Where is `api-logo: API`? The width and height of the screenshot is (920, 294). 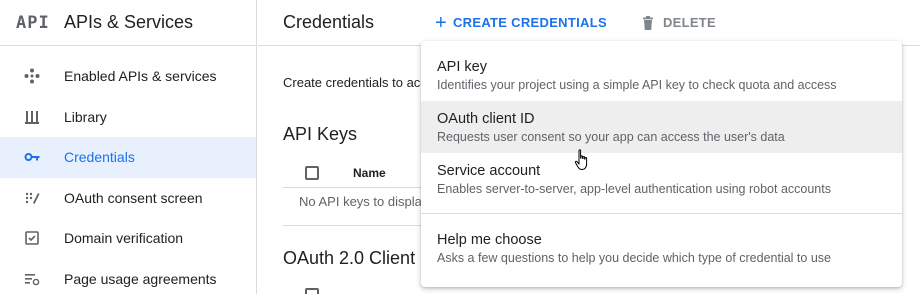 api-logo: API is located at coordinates (32, 23).